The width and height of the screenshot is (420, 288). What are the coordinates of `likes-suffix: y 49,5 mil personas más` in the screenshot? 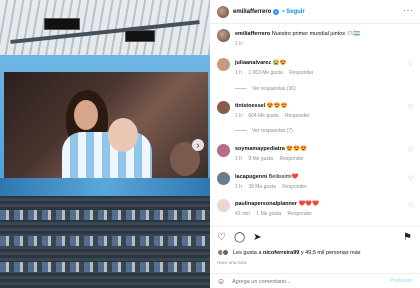 It's located at (331, 253).